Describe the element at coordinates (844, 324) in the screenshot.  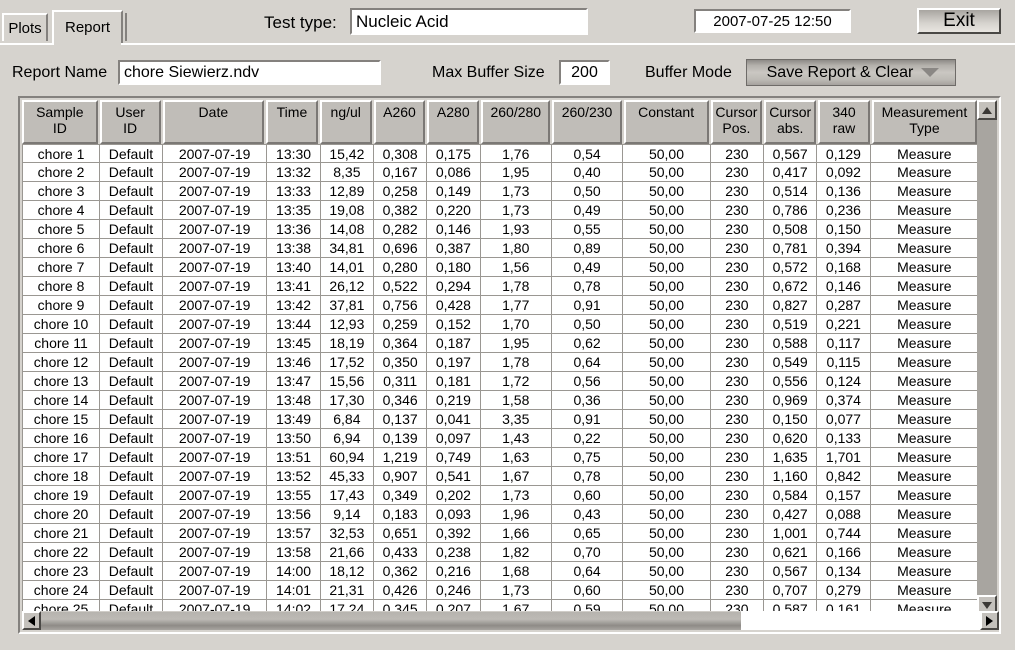
I see `table-cell: 0,221` at that location.